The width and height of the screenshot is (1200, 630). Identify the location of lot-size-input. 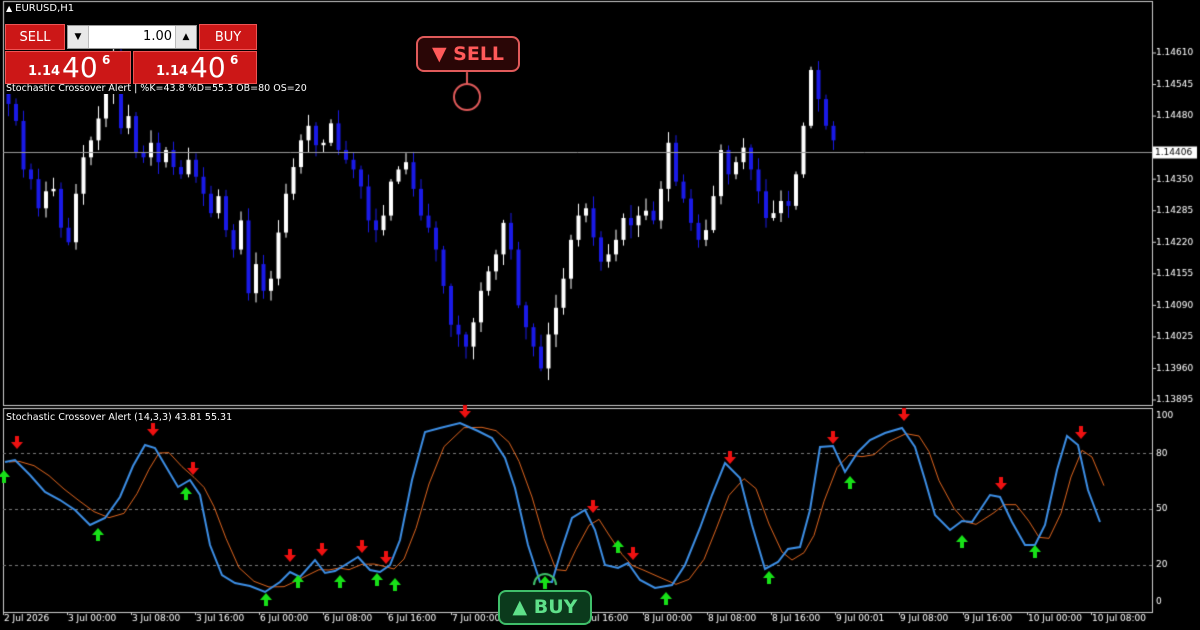
(131, 37).